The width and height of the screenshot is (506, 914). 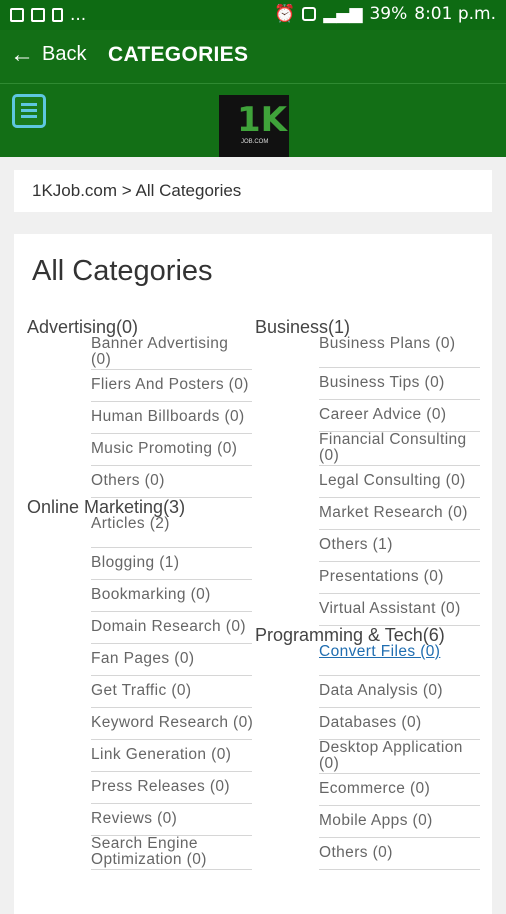 I want to click on subcategory-label: Data Analysis (0), so click(x=381, y=690).